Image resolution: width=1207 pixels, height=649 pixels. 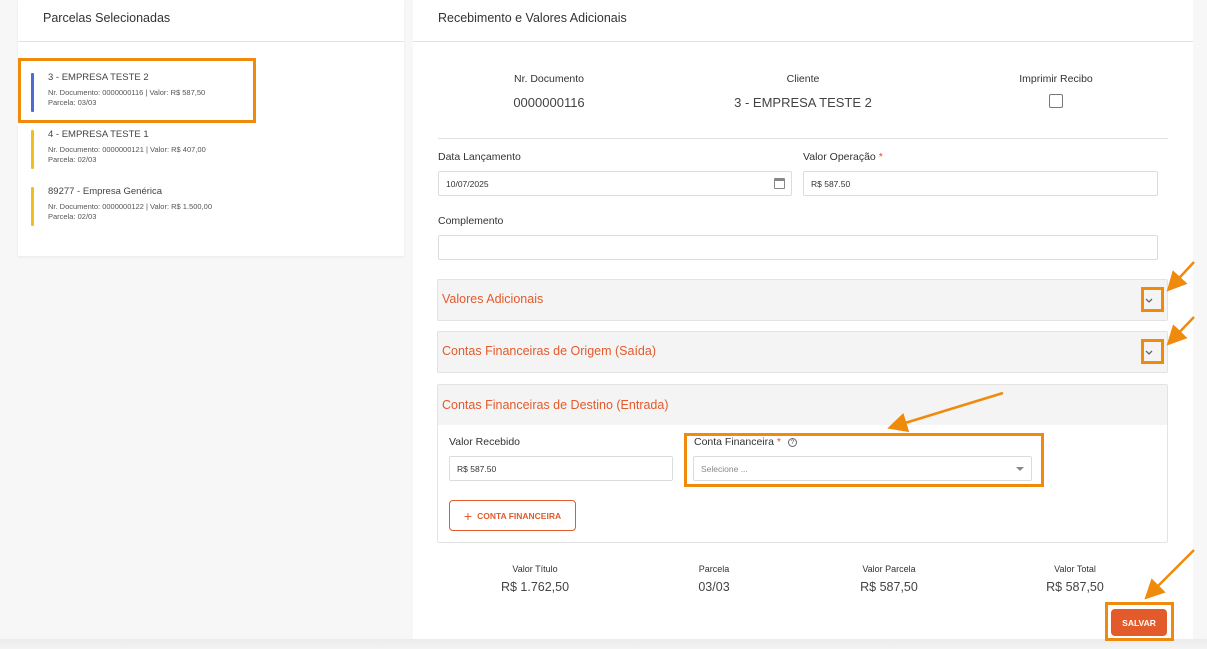 What do you see at coordinates (107, 18) in the screenshot?
I see `parcelas-title: Parcelas Selecionadas` at bounding box center [107, 18].